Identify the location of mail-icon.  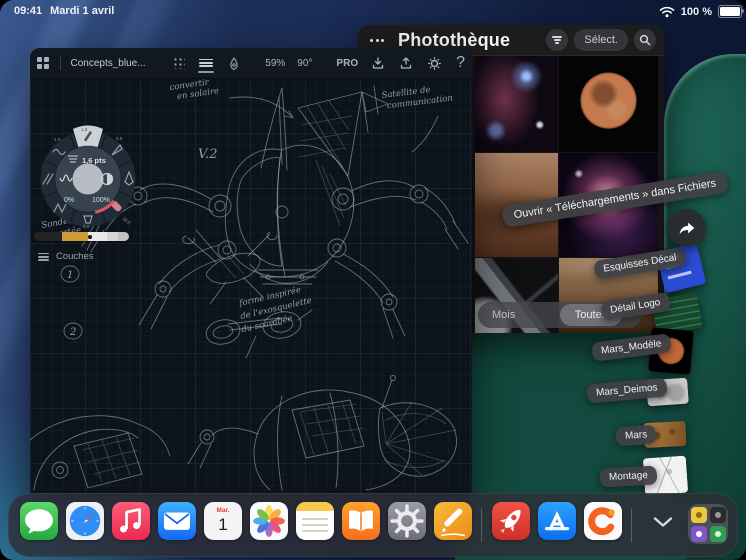
(177, 521).